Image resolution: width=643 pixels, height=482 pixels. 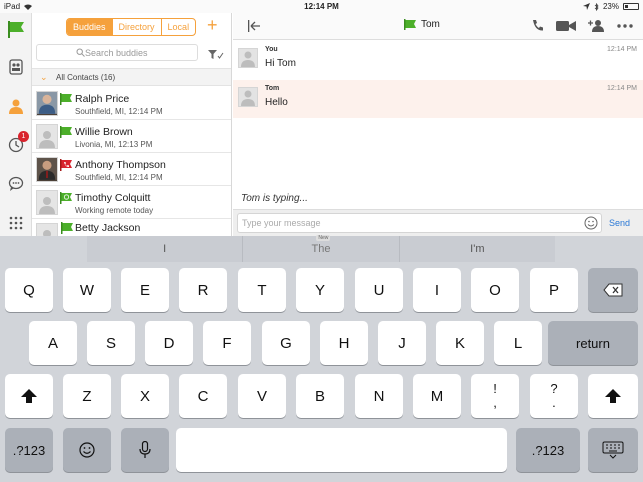 What do you see at coordinates (379, 290) in the screenshot?
I see `key-u: U` at bounding box center [379, 290].